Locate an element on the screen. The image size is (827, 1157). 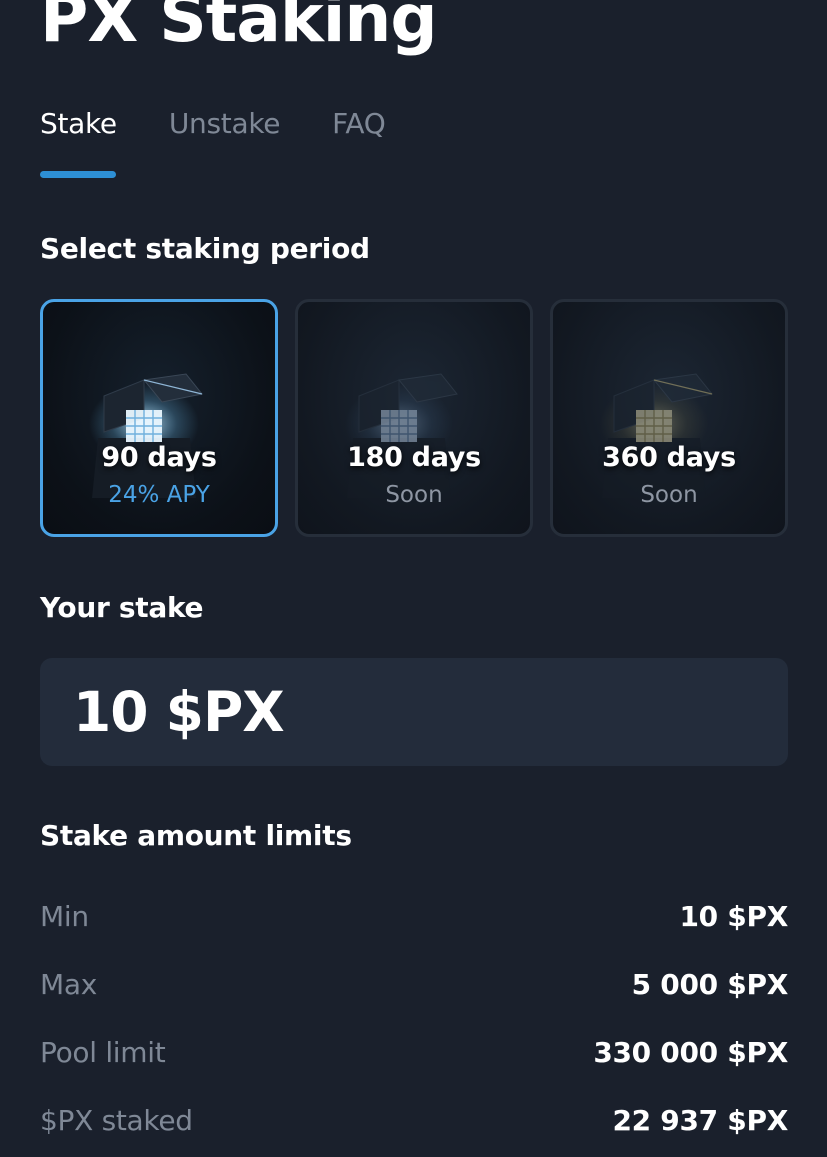
tab-stake: Stake is located at coordinates (78, 124).